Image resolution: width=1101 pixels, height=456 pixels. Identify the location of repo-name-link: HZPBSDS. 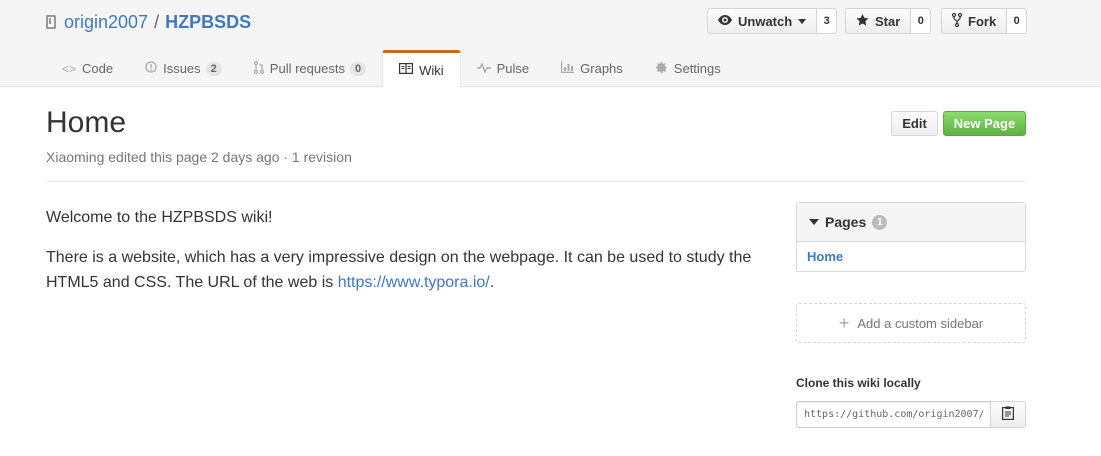
(208, 22).